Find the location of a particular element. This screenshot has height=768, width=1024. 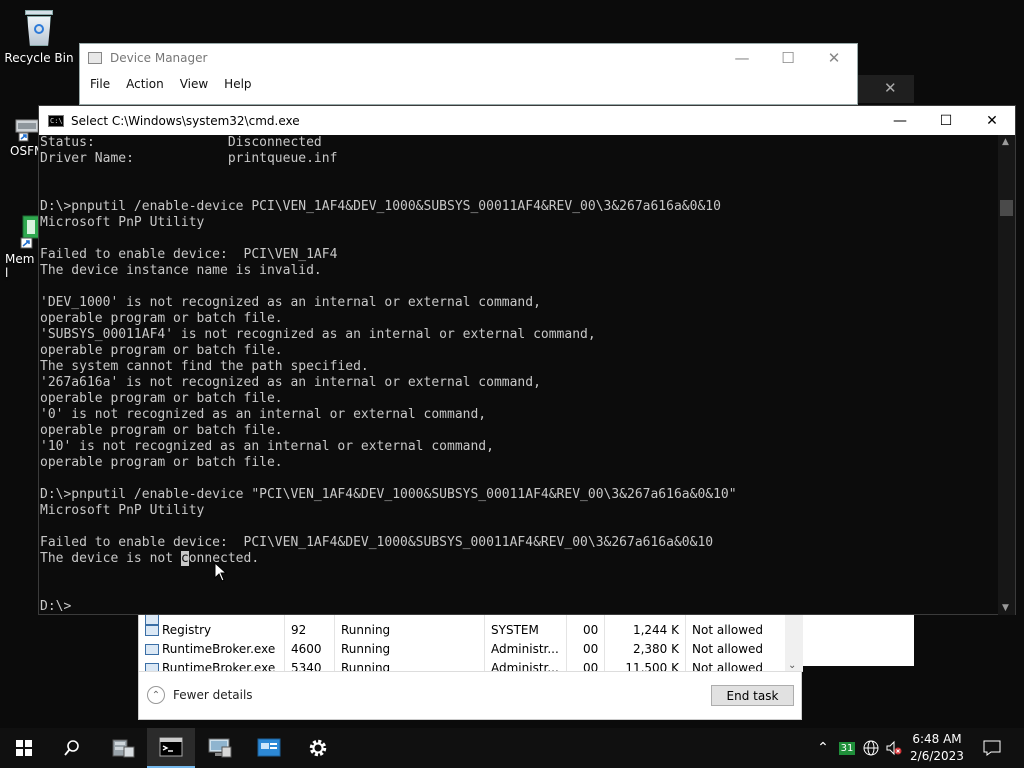

search-button is located at coordinates (72, 748).